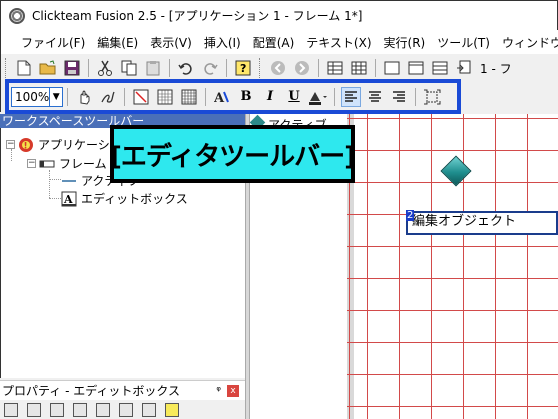  I want to click on help-icon: ?, so click(243, 68).